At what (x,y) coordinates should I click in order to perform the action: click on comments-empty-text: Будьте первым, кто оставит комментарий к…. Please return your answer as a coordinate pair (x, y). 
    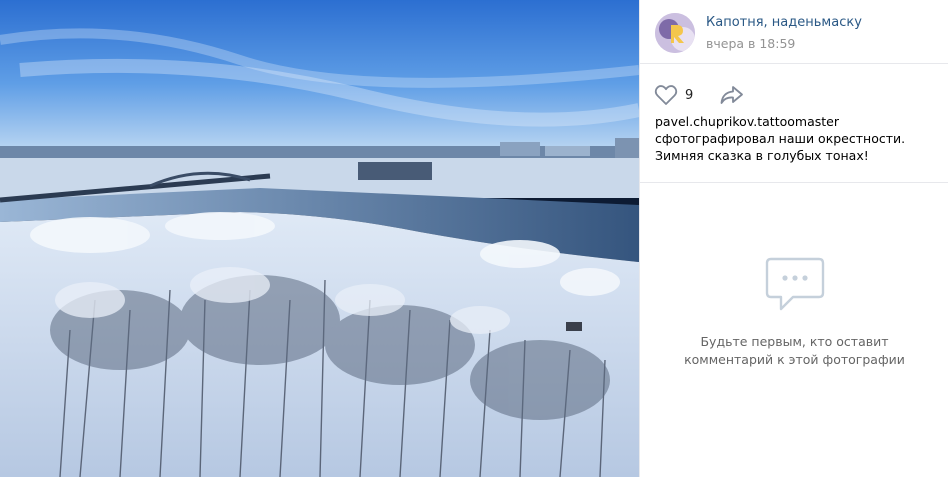
    Looking at the image, I should click on (794, 351).